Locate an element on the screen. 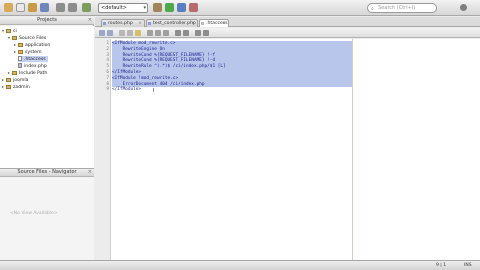 The image size is (480, 270). mouse-cursor-icon: I is located at coordinates (154, 91).